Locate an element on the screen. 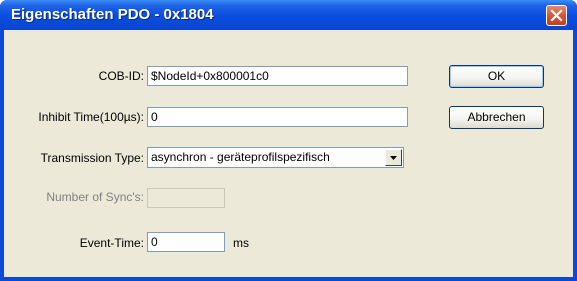 The height and width of the screenshot is (281, 577). chevron-down-icon is located at coordinates (393, 158).